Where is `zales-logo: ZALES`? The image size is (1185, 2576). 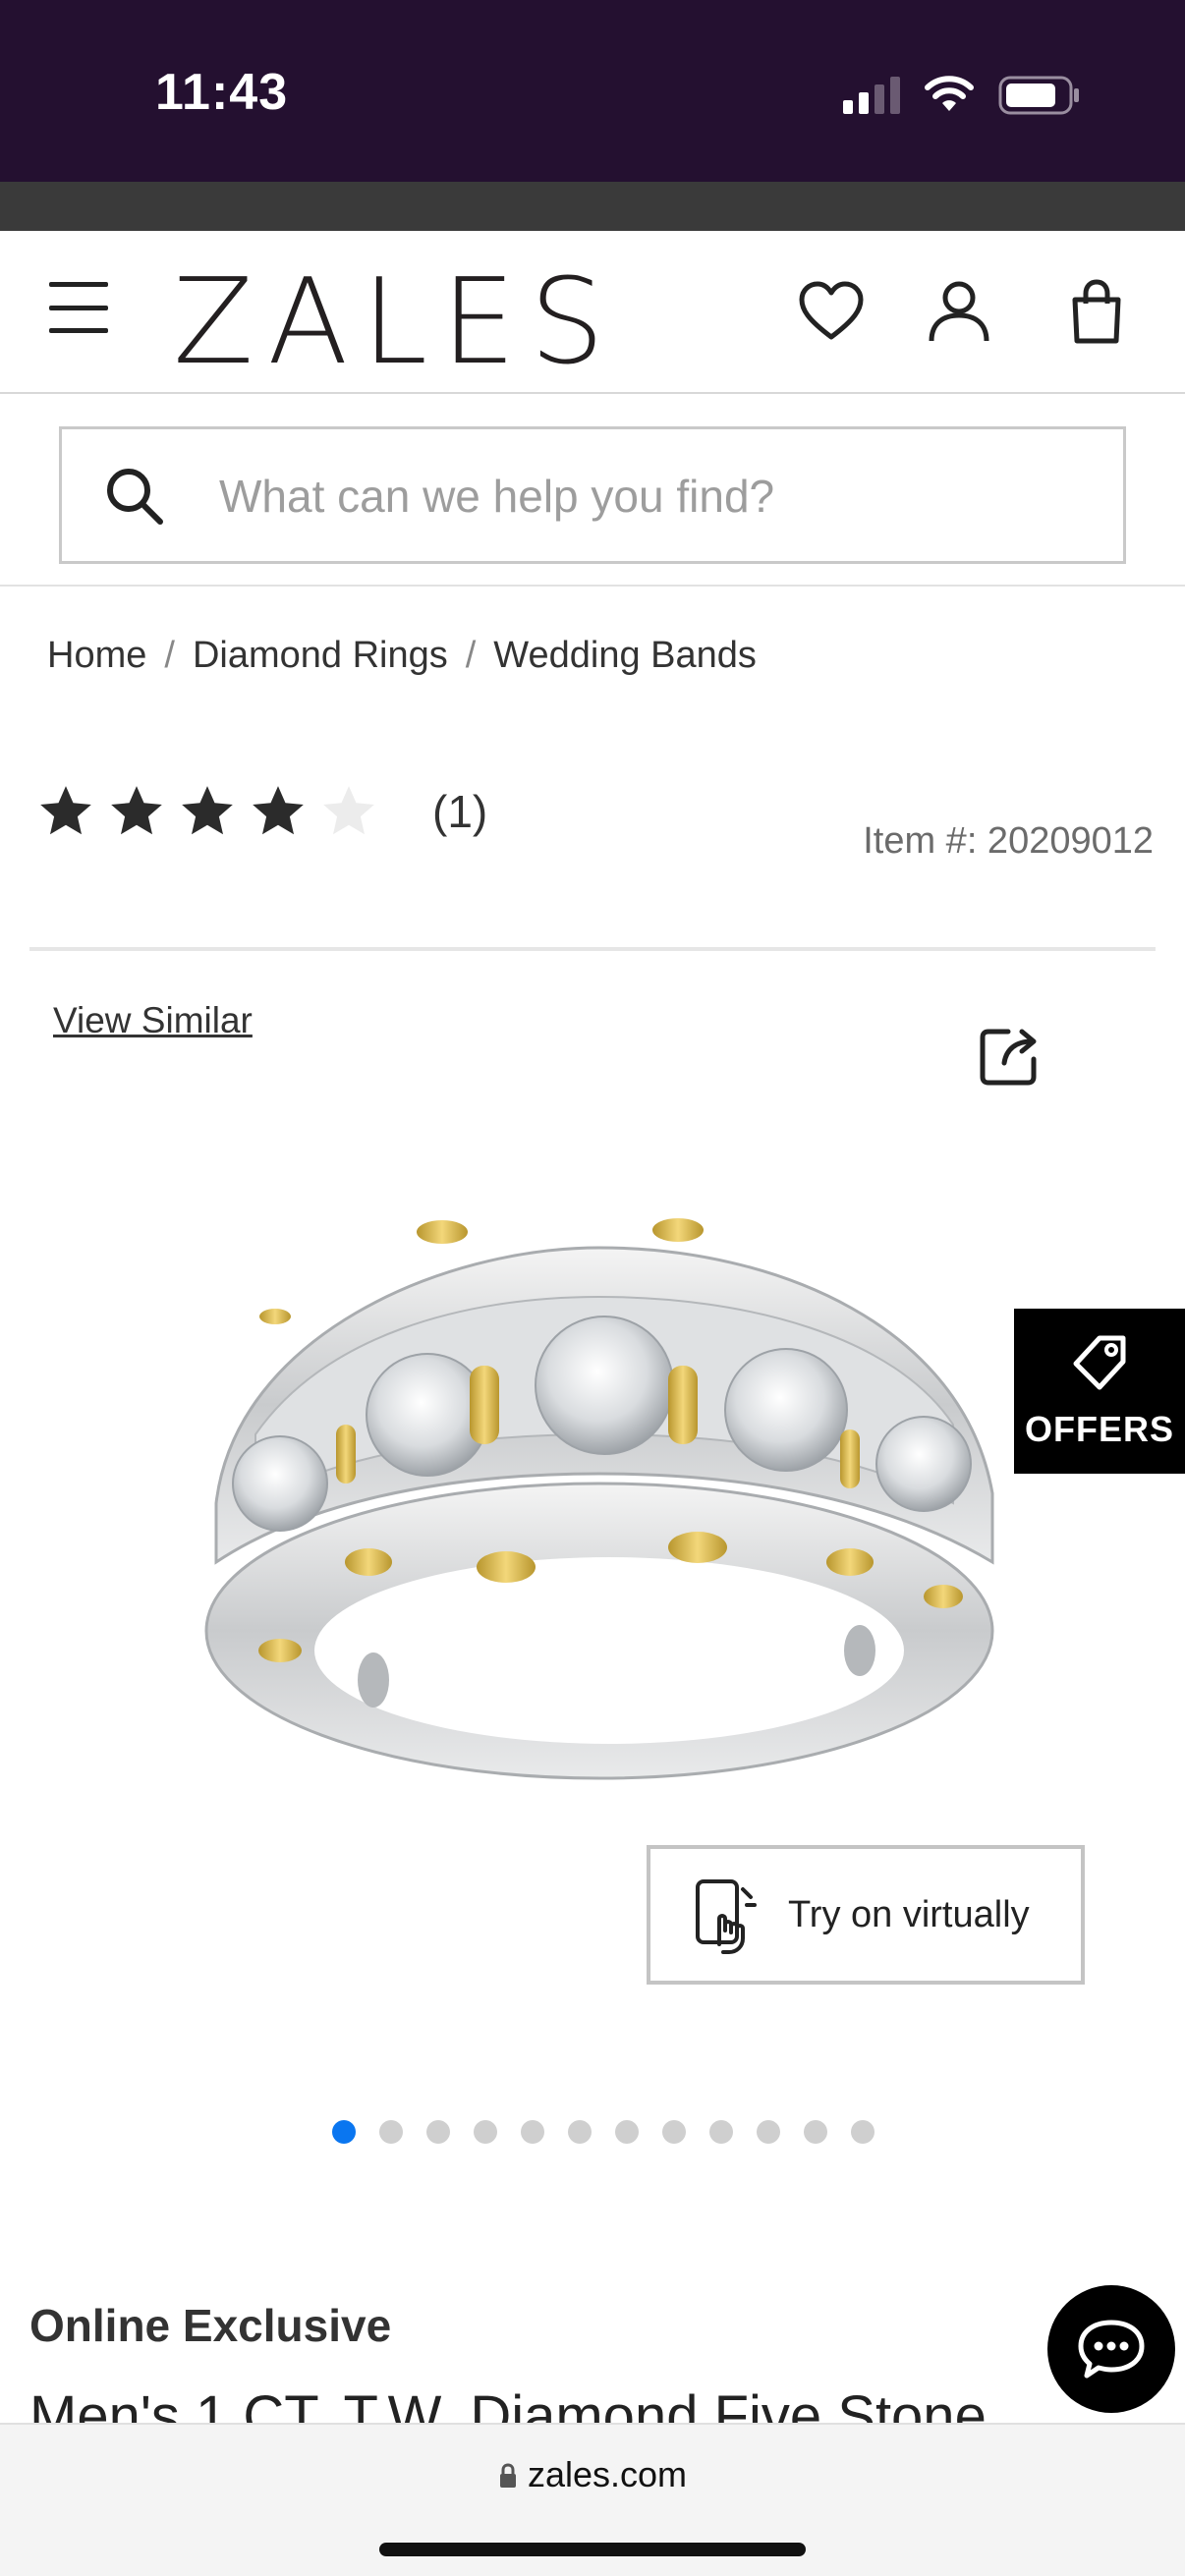
zales-logo: ZALES is located at coordinates (396, 323).